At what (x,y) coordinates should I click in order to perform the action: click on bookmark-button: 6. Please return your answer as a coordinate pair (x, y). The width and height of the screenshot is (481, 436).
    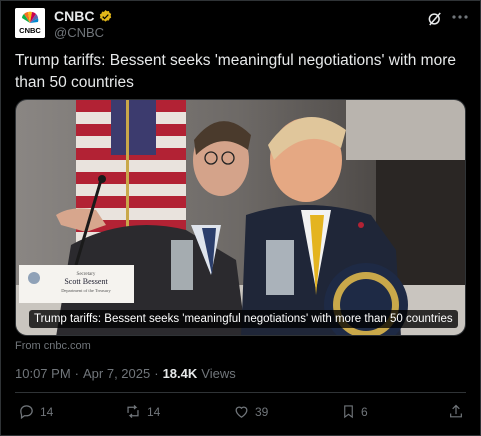
    Looking at the image, I should click on (354, 411).